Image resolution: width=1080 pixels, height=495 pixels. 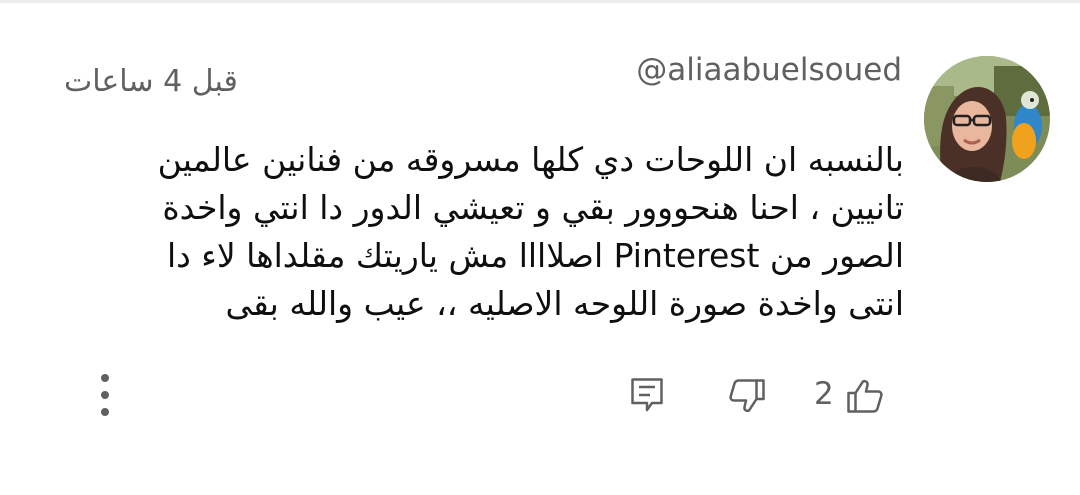 I want to click on more-vertical-icon, so click(x=105, y=395).